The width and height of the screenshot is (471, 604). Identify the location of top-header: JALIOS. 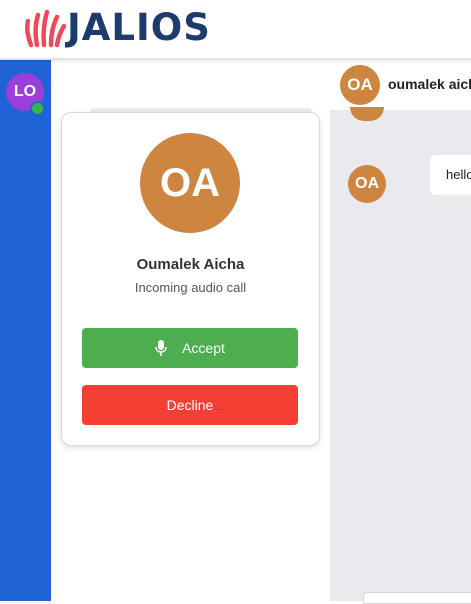
(235, 30).